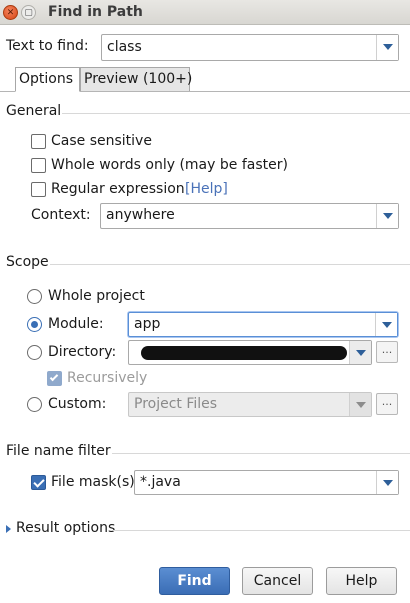  Describe the element at coordinates (118, 189) in the screenshot. I see `regex-label: Regular expression` at that location.